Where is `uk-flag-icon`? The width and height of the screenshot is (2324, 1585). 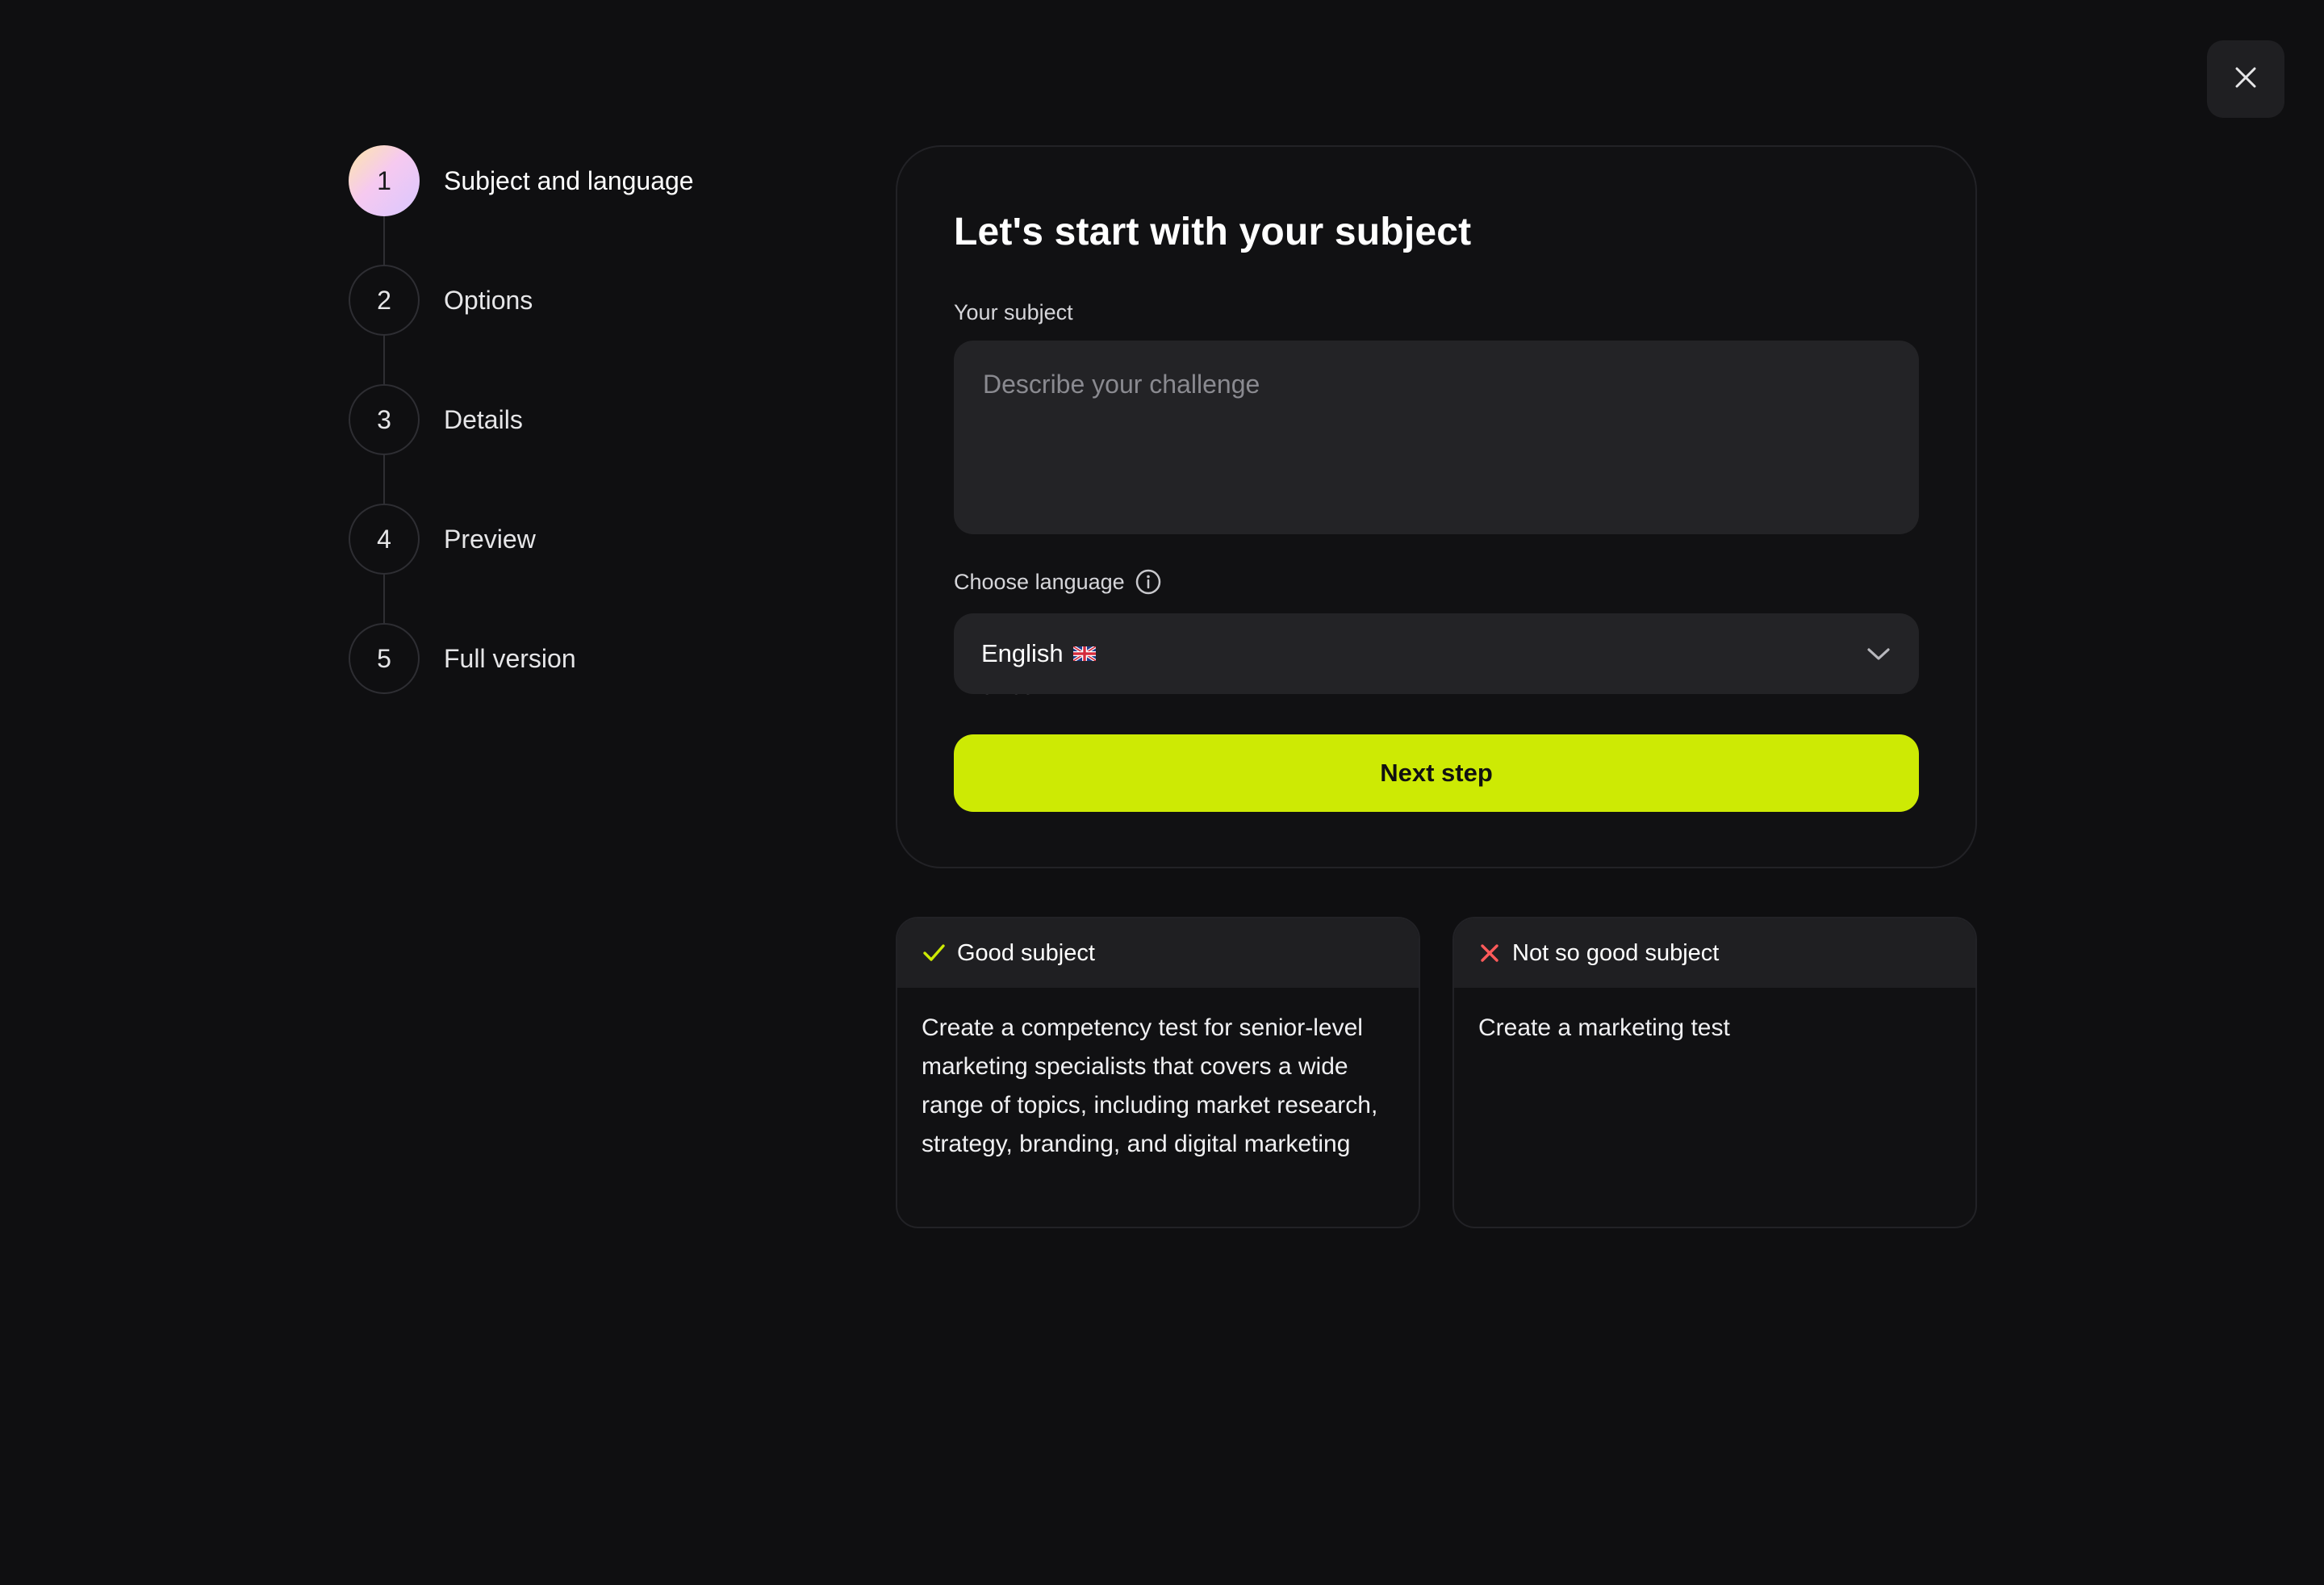 uk-flag-icon is located at coordinates (1084, 653).